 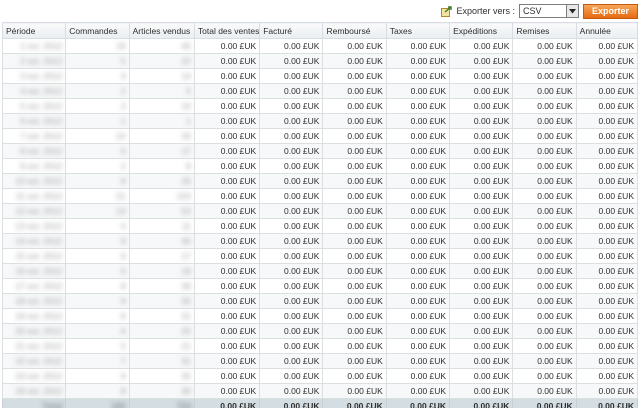 I want to click on cell-period: 8 oct. 2012, so click(x=34, y=151).